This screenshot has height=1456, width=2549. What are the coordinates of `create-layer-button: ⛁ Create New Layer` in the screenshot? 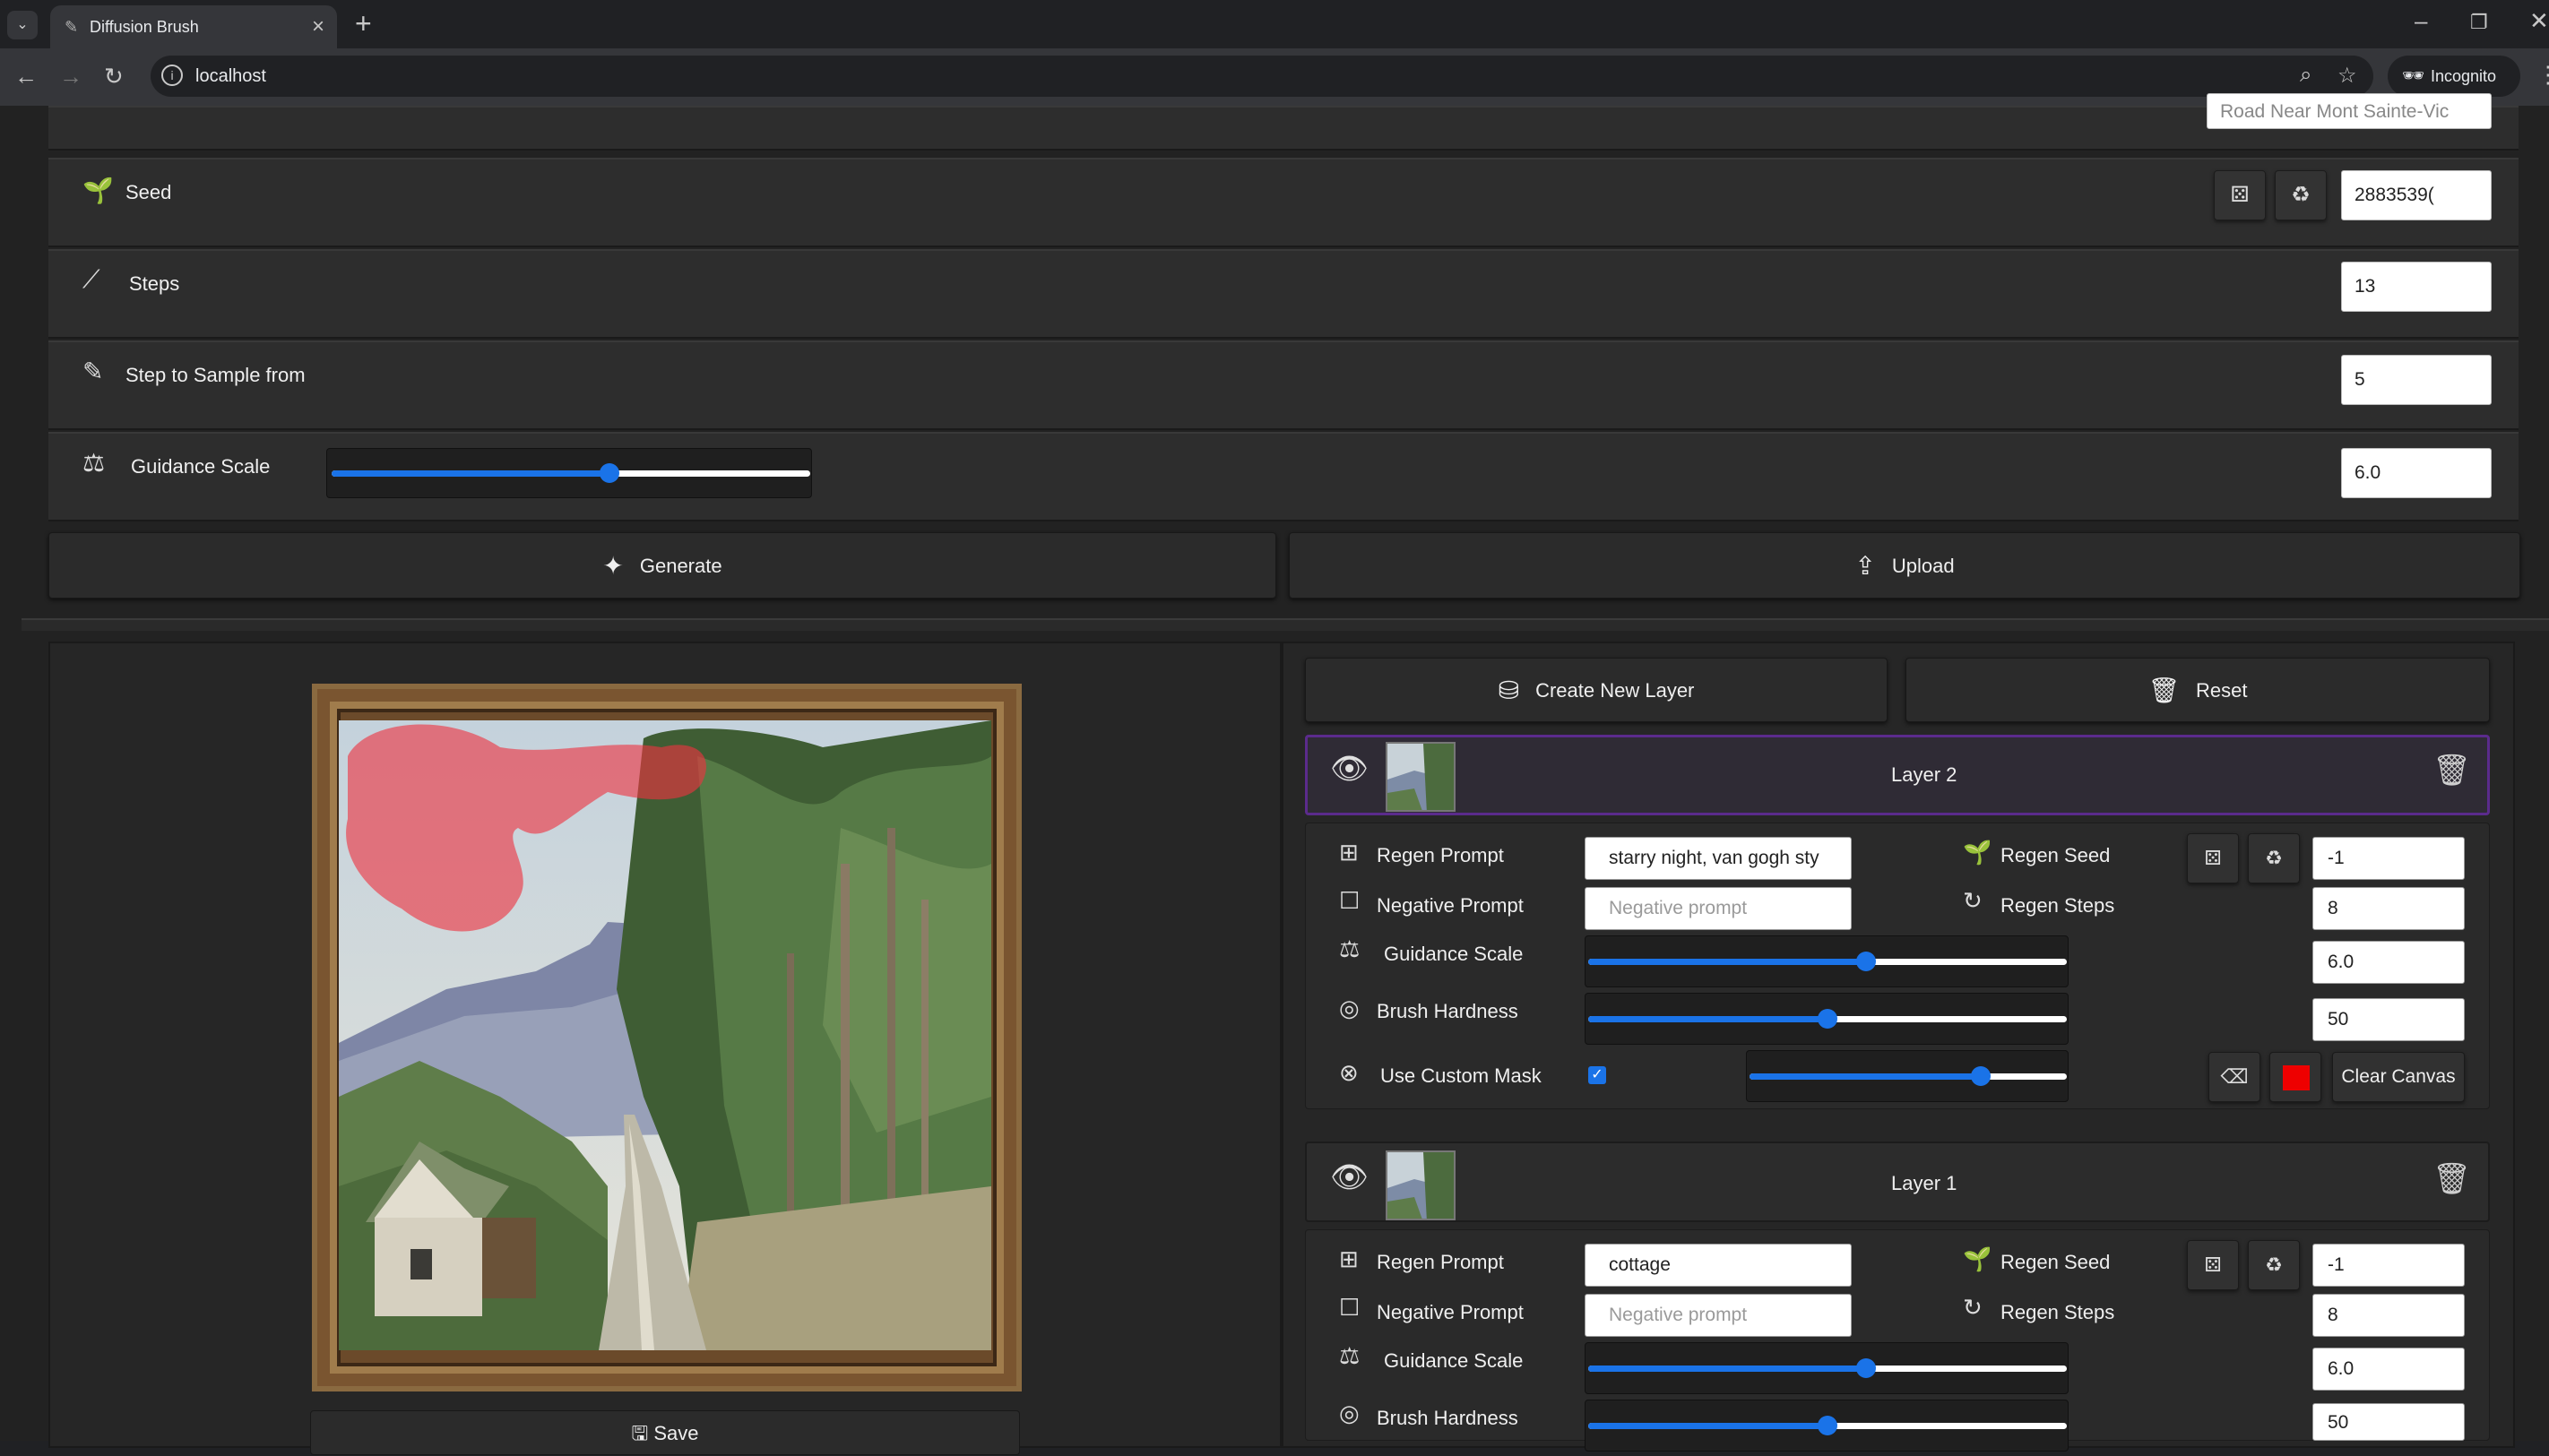 It's located at (1596, 690).